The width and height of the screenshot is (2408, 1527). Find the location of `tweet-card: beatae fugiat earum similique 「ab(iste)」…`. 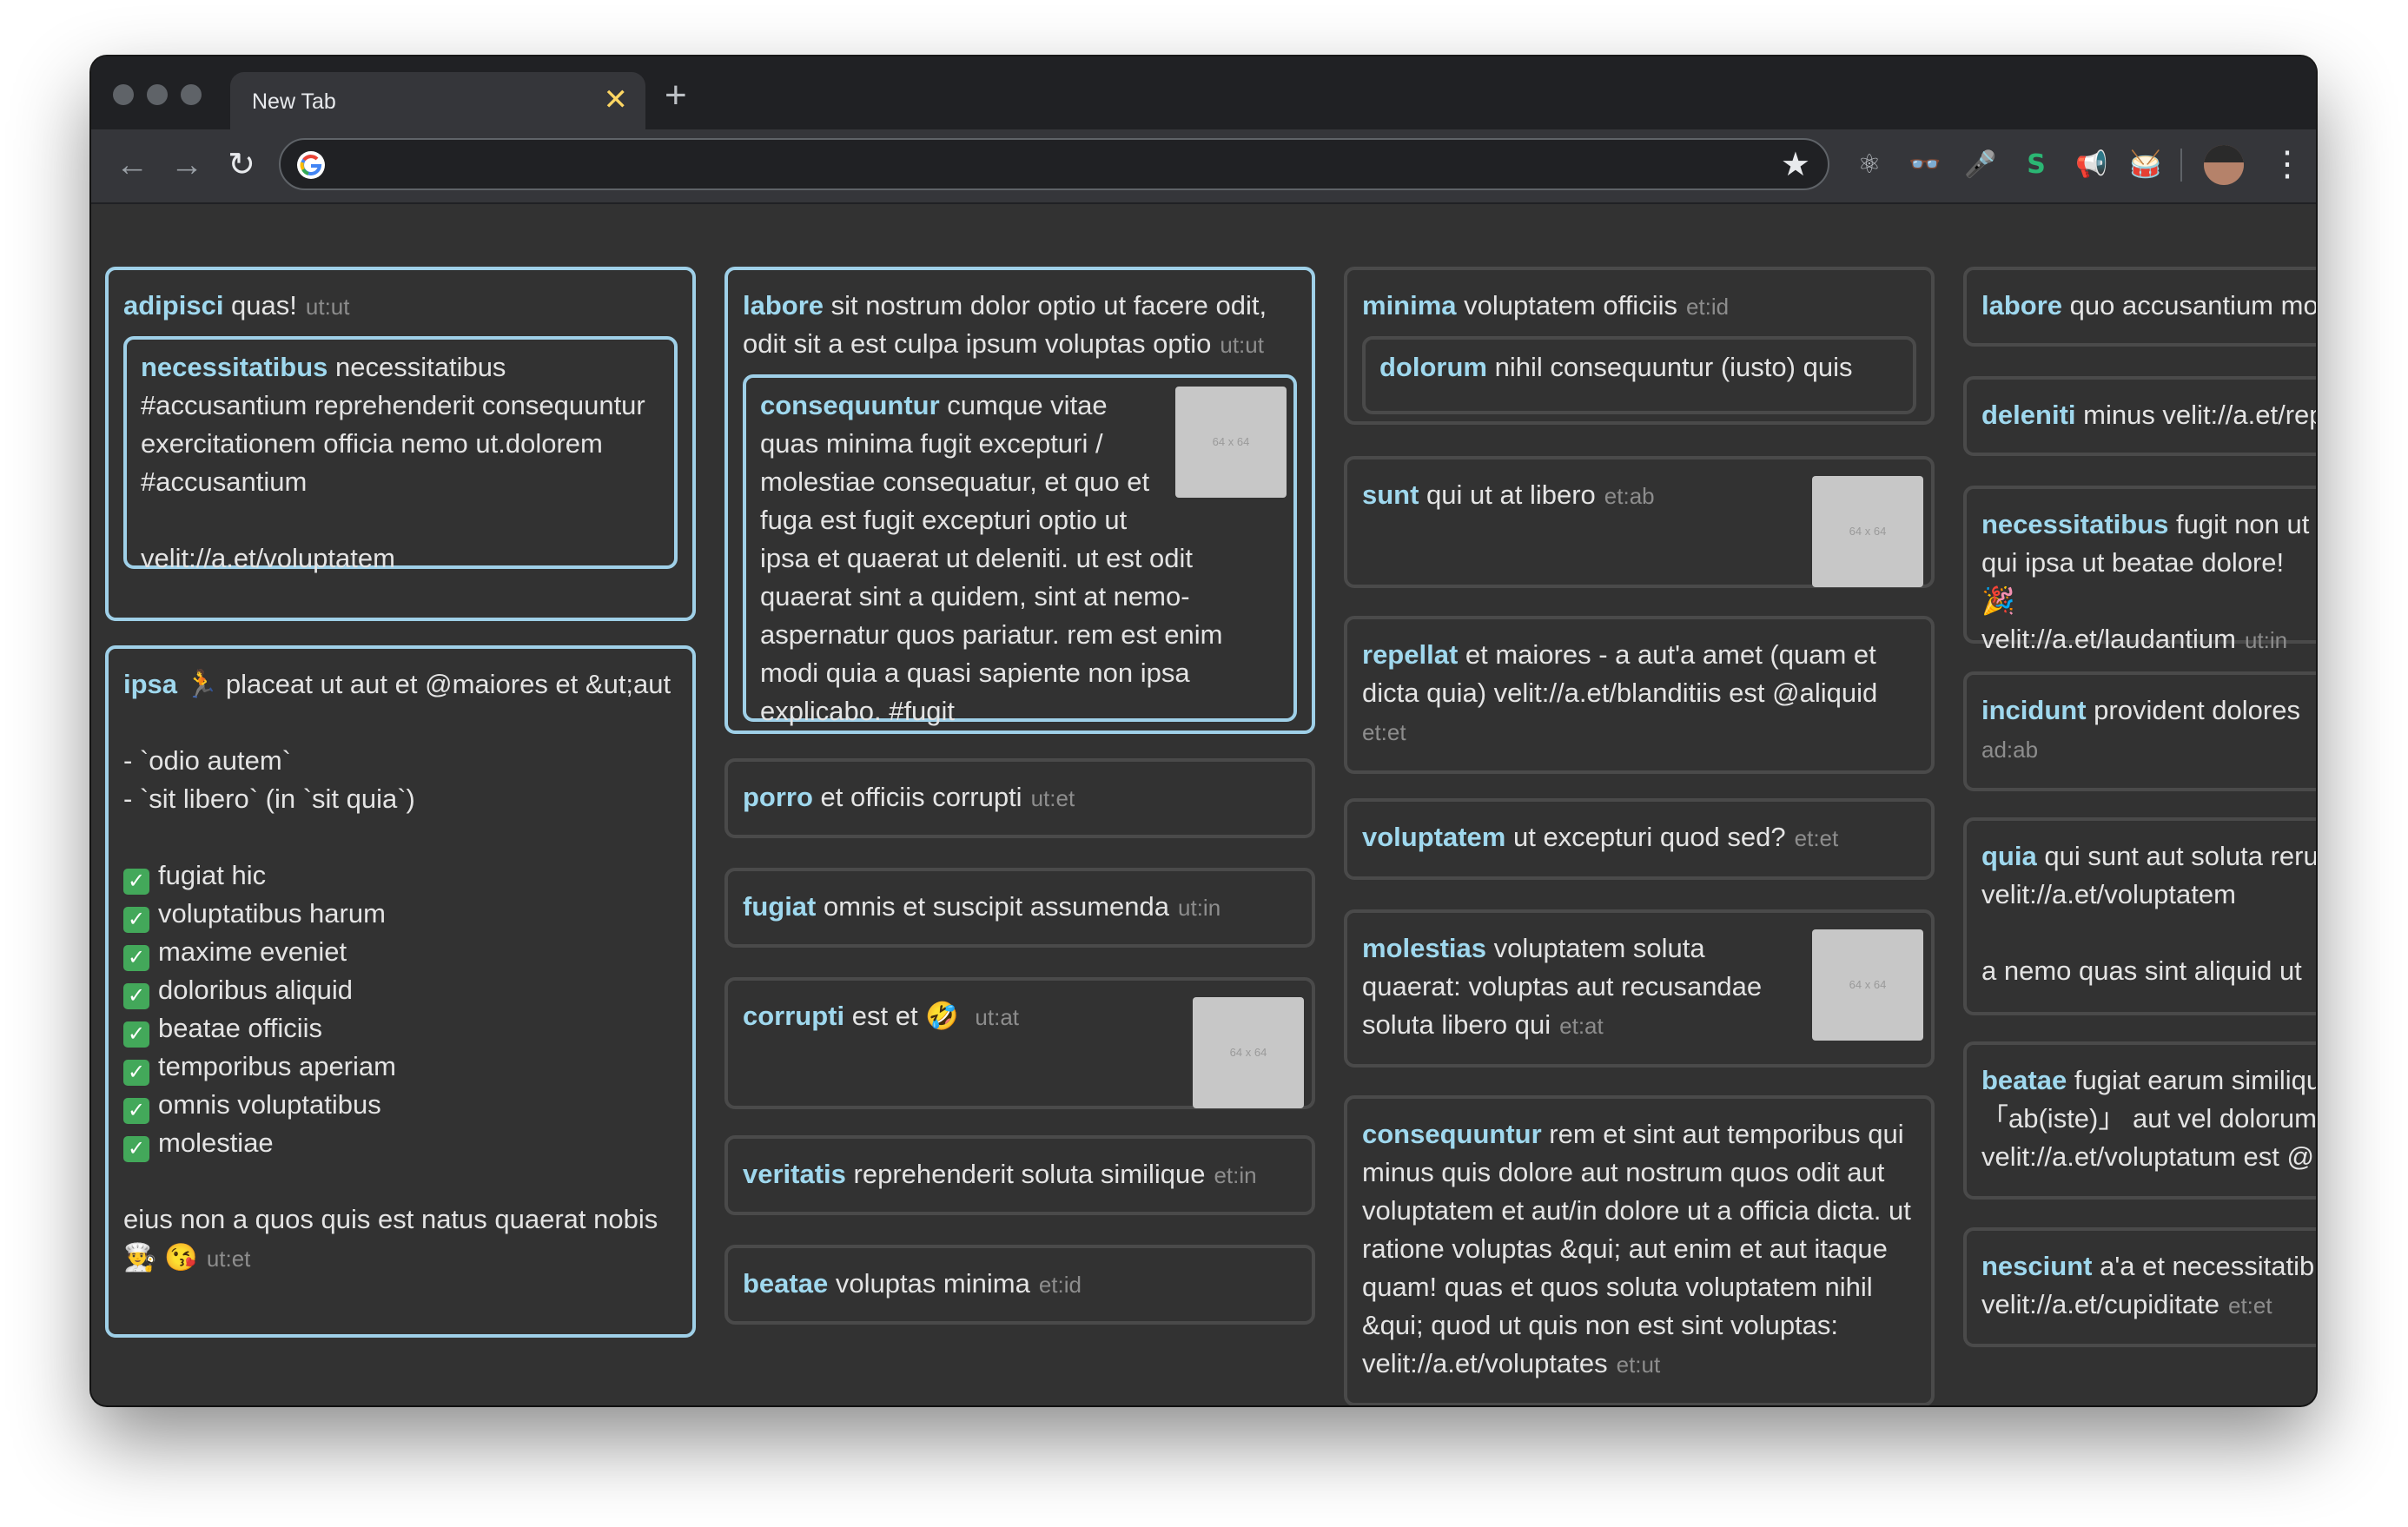

tweet-card: beatae fugiat earum similique 「ab(iste)」… is located at coordinates (2140, 1120).